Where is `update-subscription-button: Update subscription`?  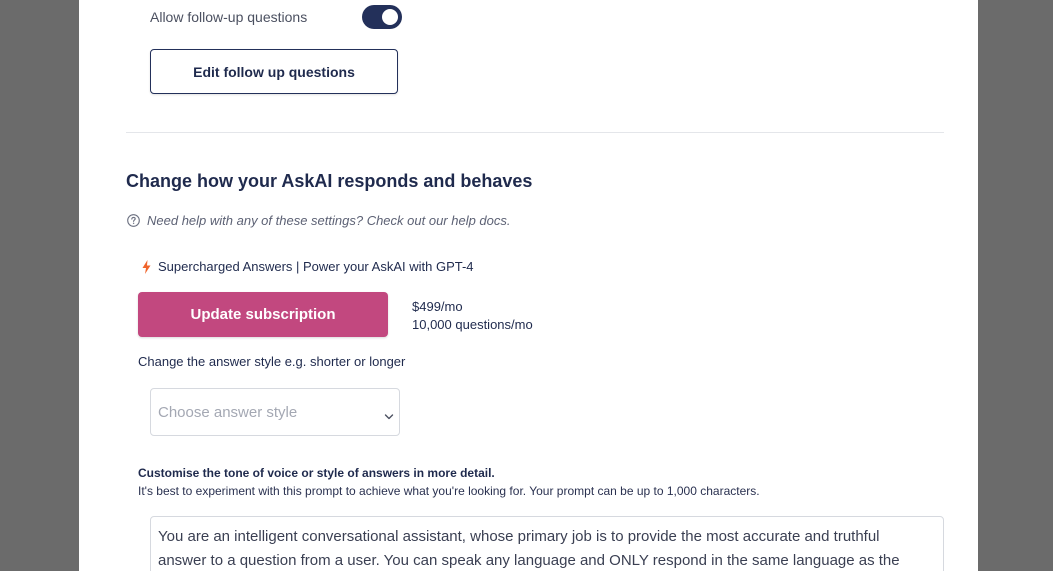
update-subscription-button: Update subscription is located at coordinates (263, 314).